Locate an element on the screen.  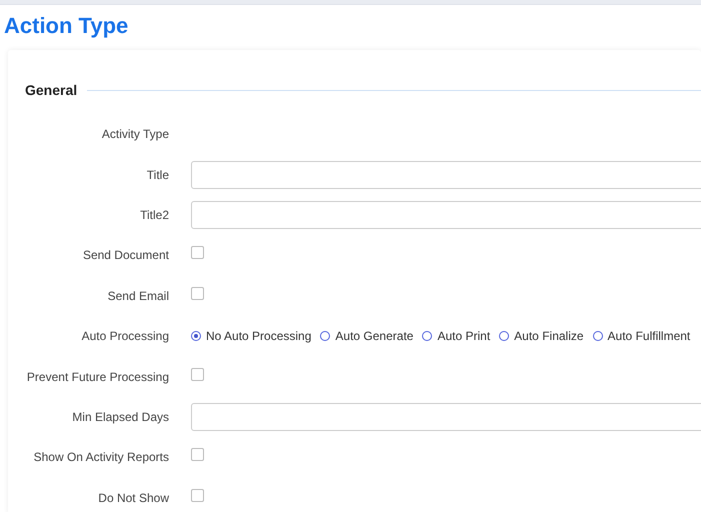
section-title: General is located at coordinates (51, 90).